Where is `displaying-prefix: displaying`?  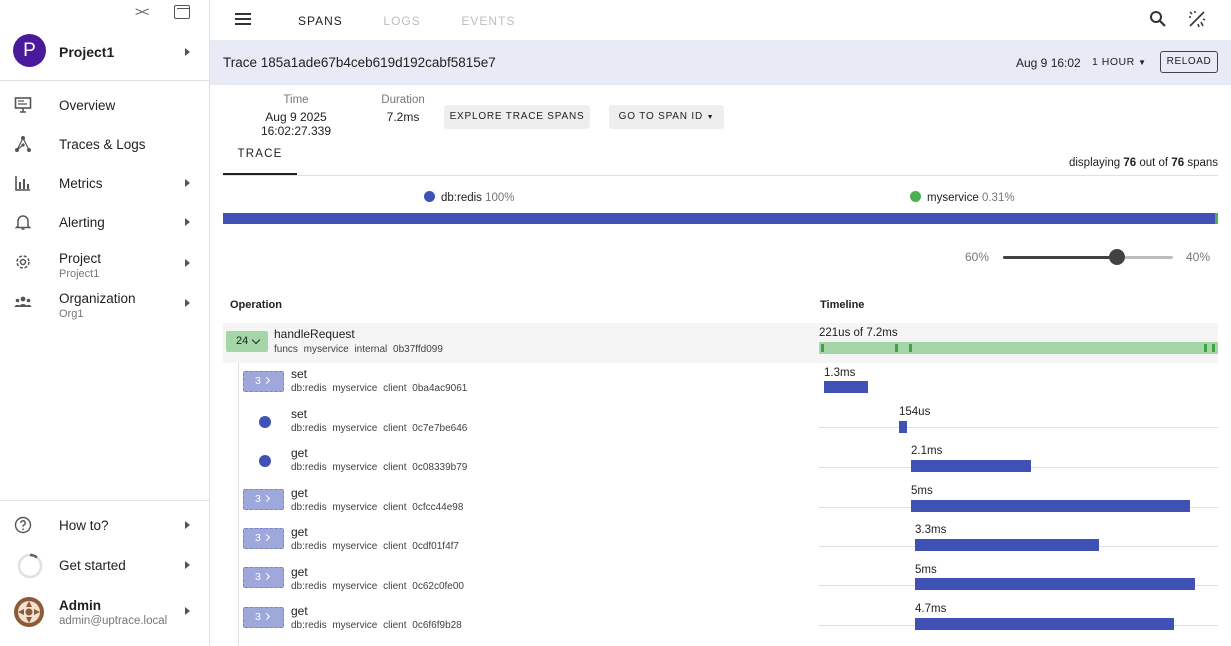 displaying-prefix: displaying is located at coordinates (1094, 163).